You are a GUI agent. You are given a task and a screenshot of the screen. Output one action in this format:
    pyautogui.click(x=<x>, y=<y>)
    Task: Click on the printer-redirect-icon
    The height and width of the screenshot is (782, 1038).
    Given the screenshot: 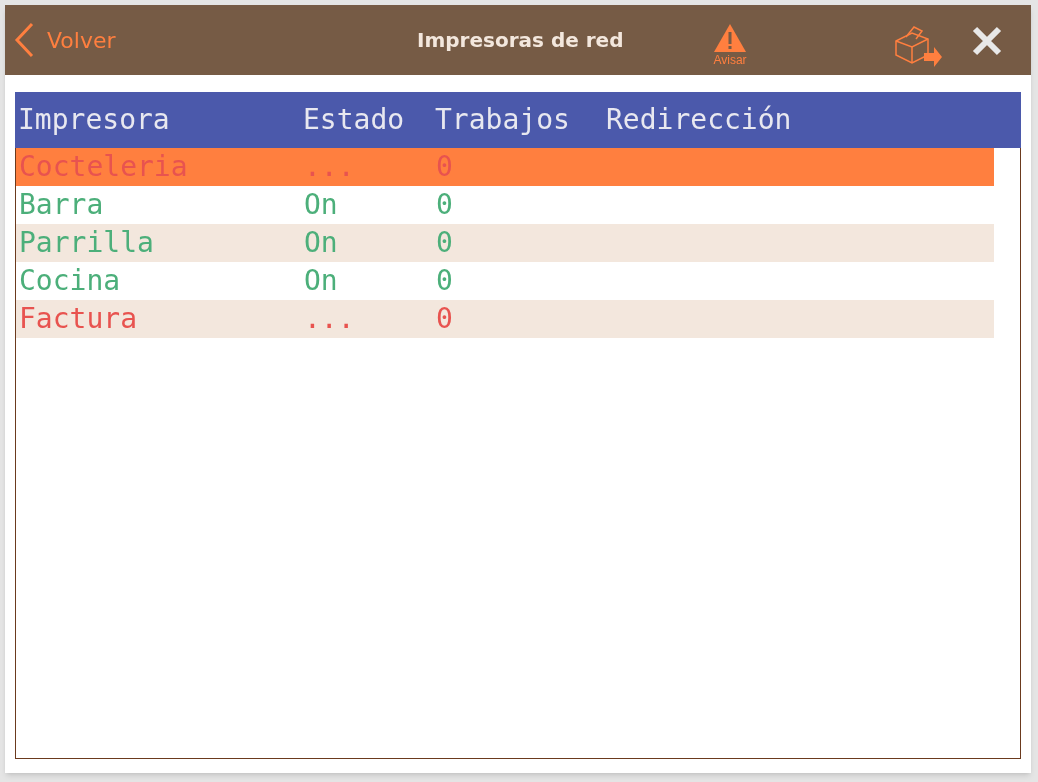 What is the action you would take?
    pyautogui.click(x=918, y=46)
    